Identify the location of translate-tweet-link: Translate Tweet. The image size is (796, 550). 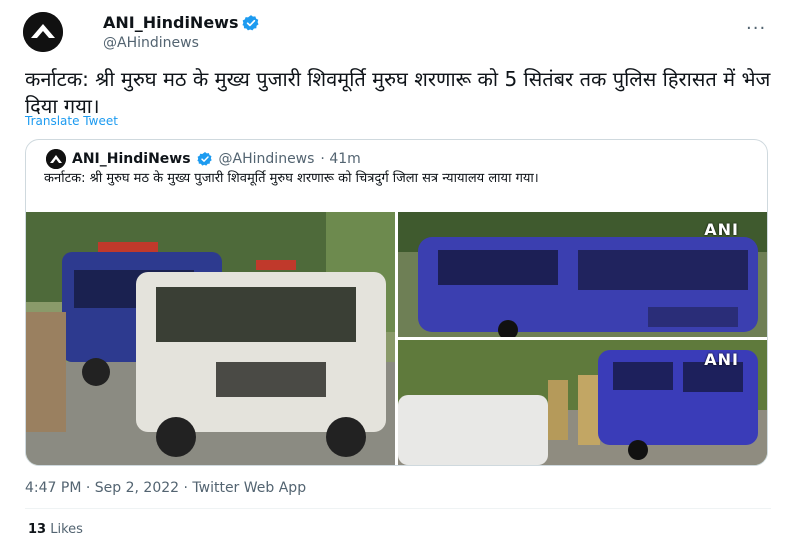
(71, 121).